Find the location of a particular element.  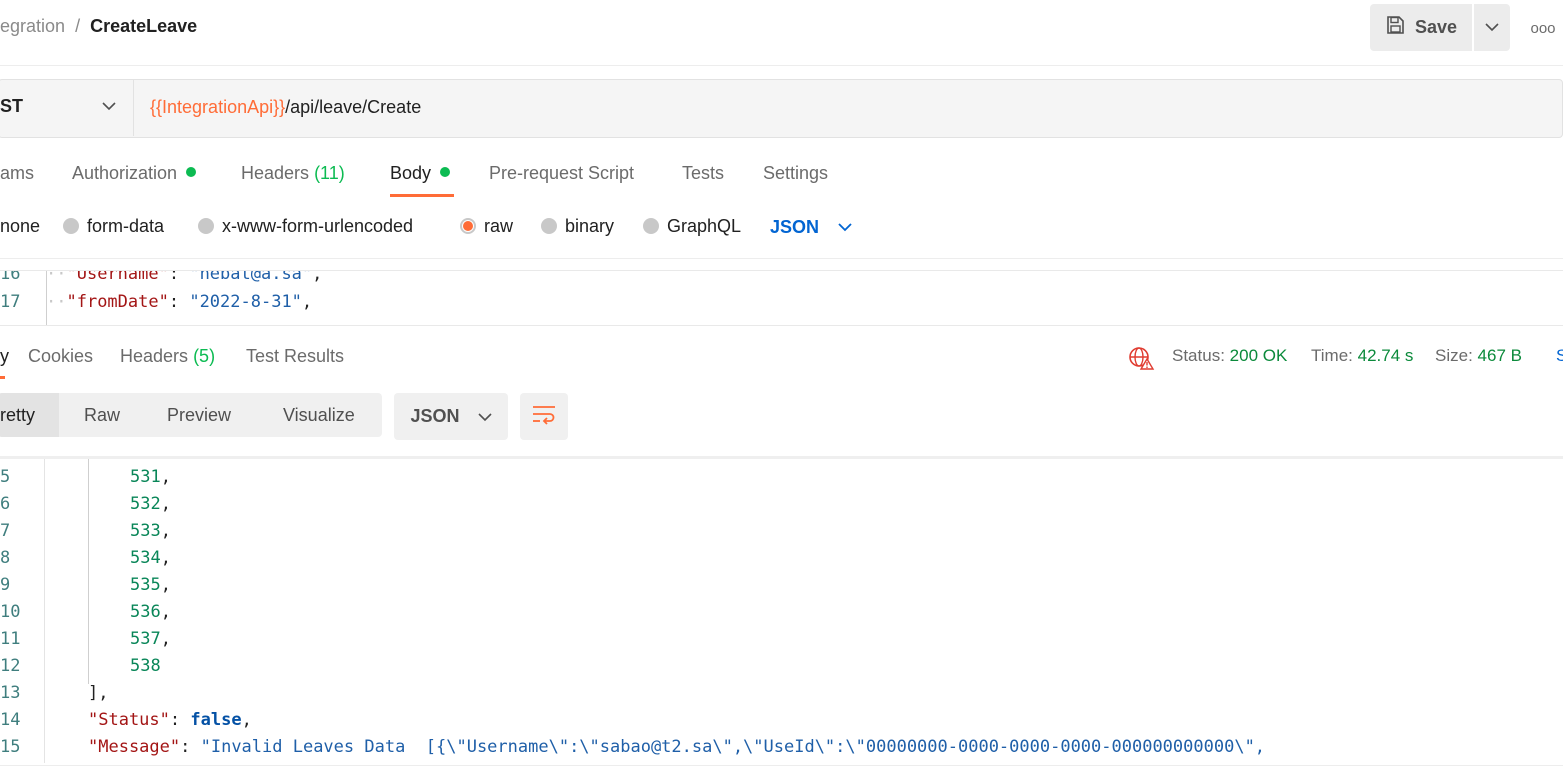

section-divider is located at coordinates (781, 258).